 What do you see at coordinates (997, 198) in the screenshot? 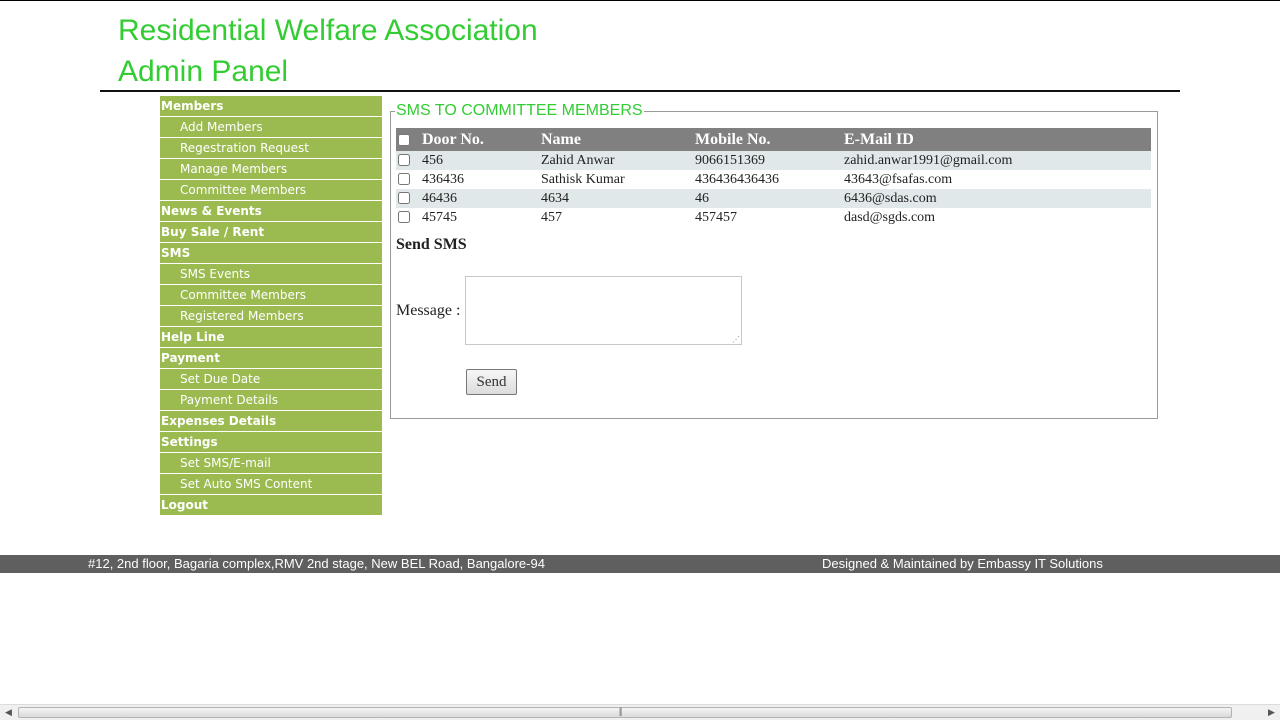
I see `cell-email-id: 6436@sdas.com` at bounding box center [997, 198].